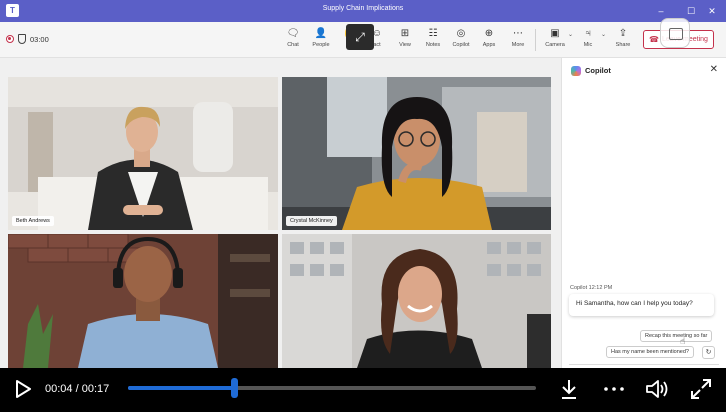 The width and height of the screenshot is (726, 412). What do you see at coordinates (22, 39) in the screenshot?
I see `shield-icon` at bounding box center [22, 39].